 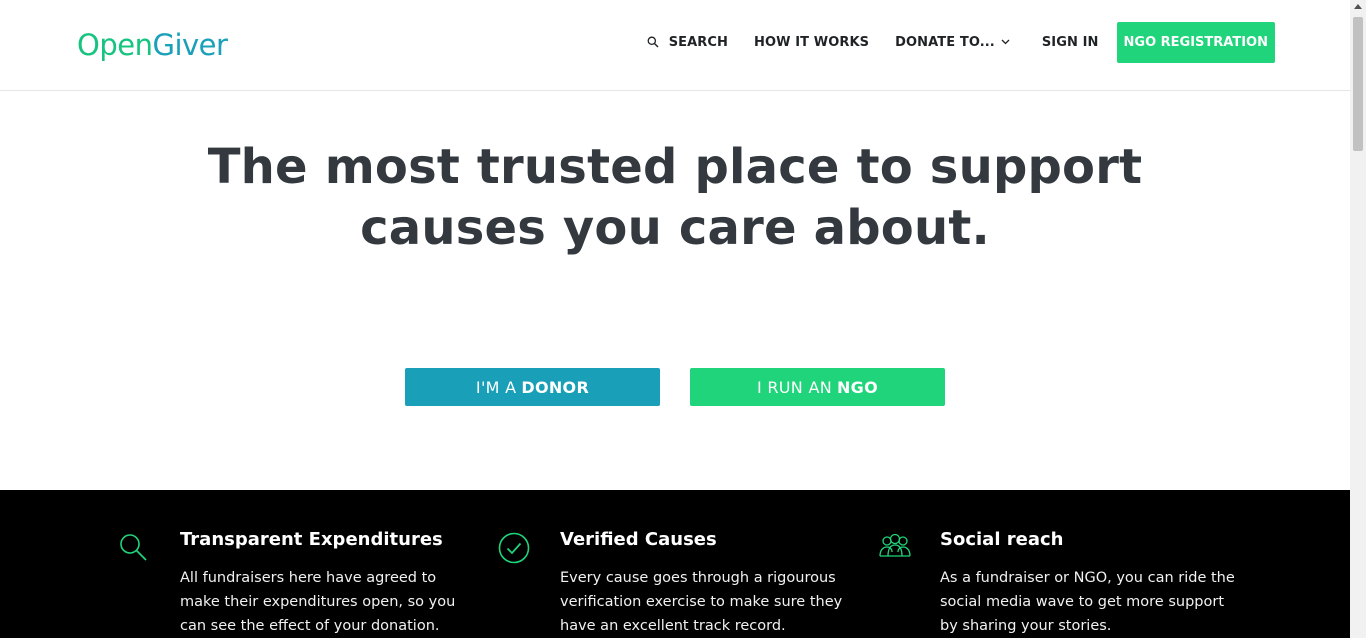 I want to click on opengiver-logo: OpenGiver, so click(x=152, y=45).